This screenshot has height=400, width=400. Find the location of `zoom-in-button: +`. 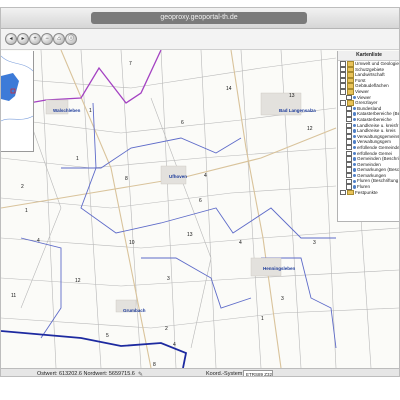

zoom-in-button: + is located at coordinates (35, 39).